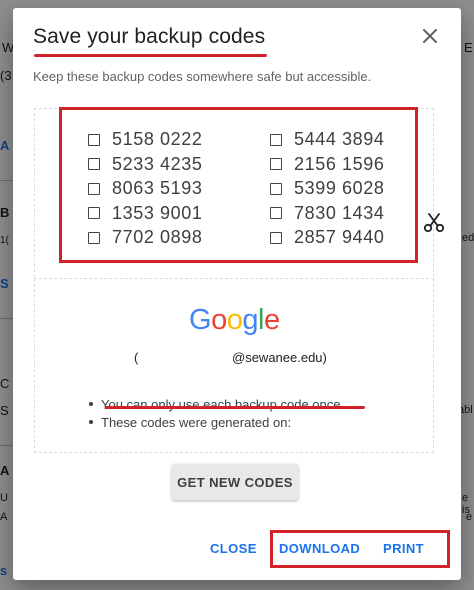 The height and width of the screenshot is (590, 474). Describe the element at coordinates (279, 357) in the screenshot. I see `account-email: @sewanee.edu)` at that location.